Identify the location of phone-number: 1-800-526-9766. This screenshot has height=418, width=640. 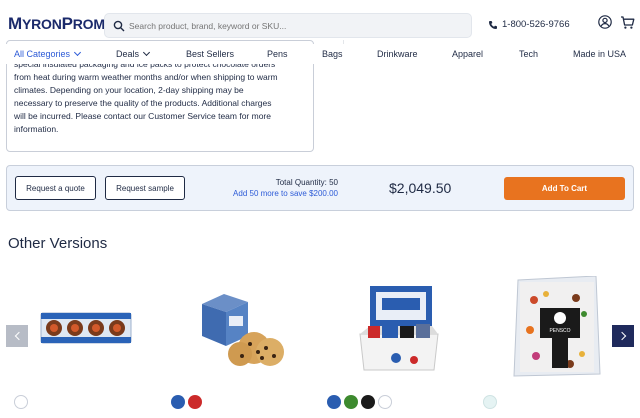
(536, 24).